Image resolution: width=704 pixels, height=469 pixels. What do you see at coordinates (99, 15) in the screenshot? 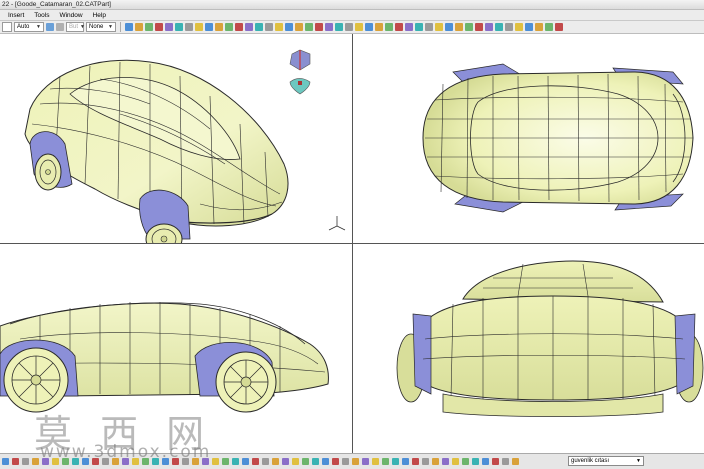
I see `menu-help: Help` at bounding box center [99, 15].